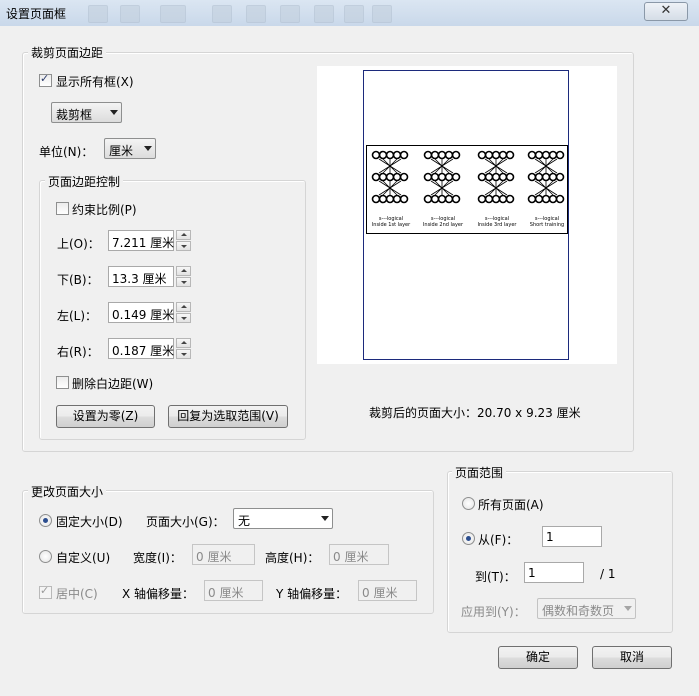  What do you see at coordinates (95, 82) in the screenshot?
I see `show-all-boxes-label: 显示所有框(X)` at bounding box center [95, 82].